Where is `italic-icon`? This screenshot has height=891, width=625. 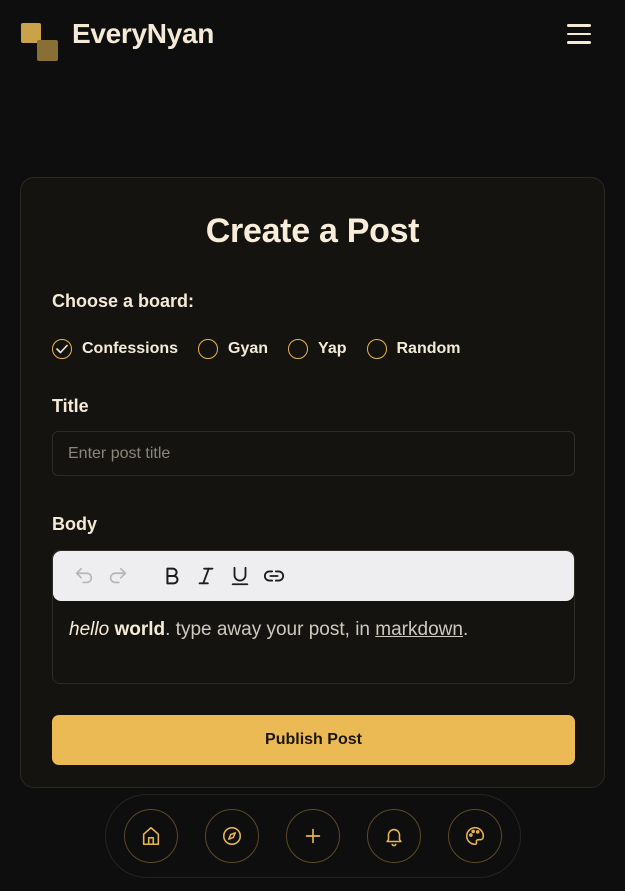 italic-icon is located at coordinates (206, 576).